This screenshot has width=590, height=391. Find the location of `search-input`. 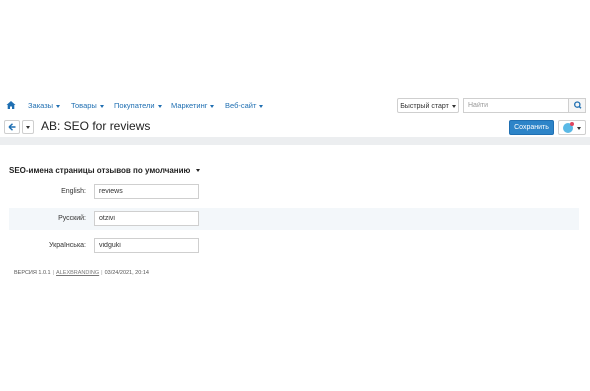

search-input is located at coordinates (515, 105).